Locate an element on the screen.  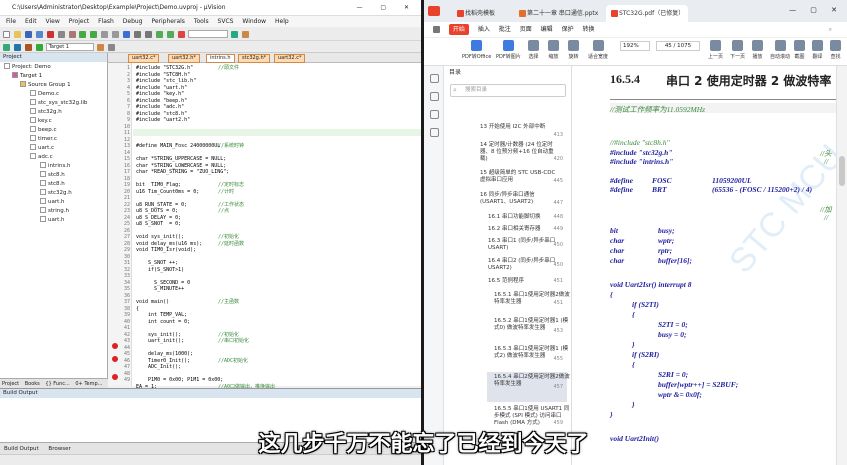
nav-back-icon is located at coordinates (105, 34).